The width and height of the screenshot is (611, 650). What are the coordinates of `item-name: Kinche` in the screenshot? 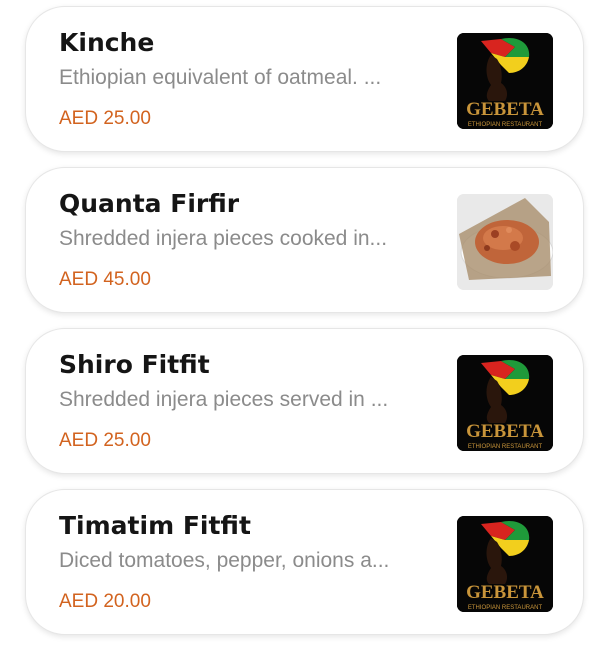 It's located at (107, 42).